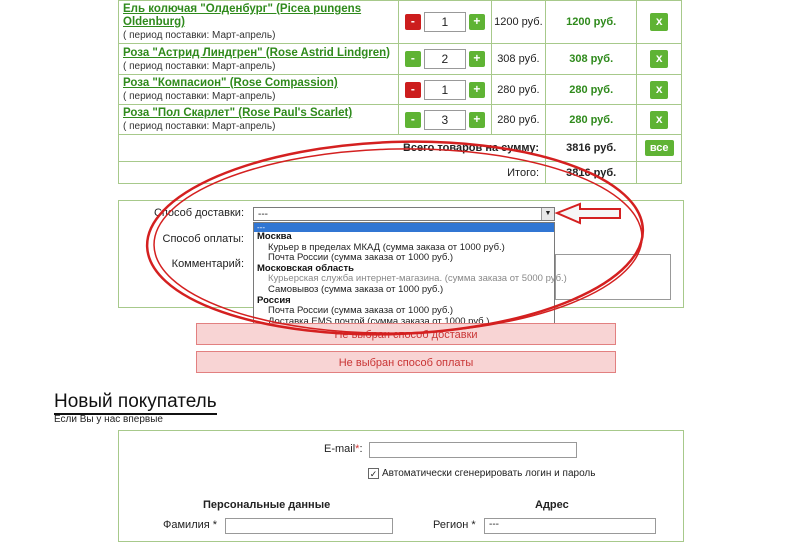 The image size is (800, 542). Describe the element at coordinates (108, 419) in the screenshot. I see `page-subtitle: Если Вы у нас впервые` at that location.